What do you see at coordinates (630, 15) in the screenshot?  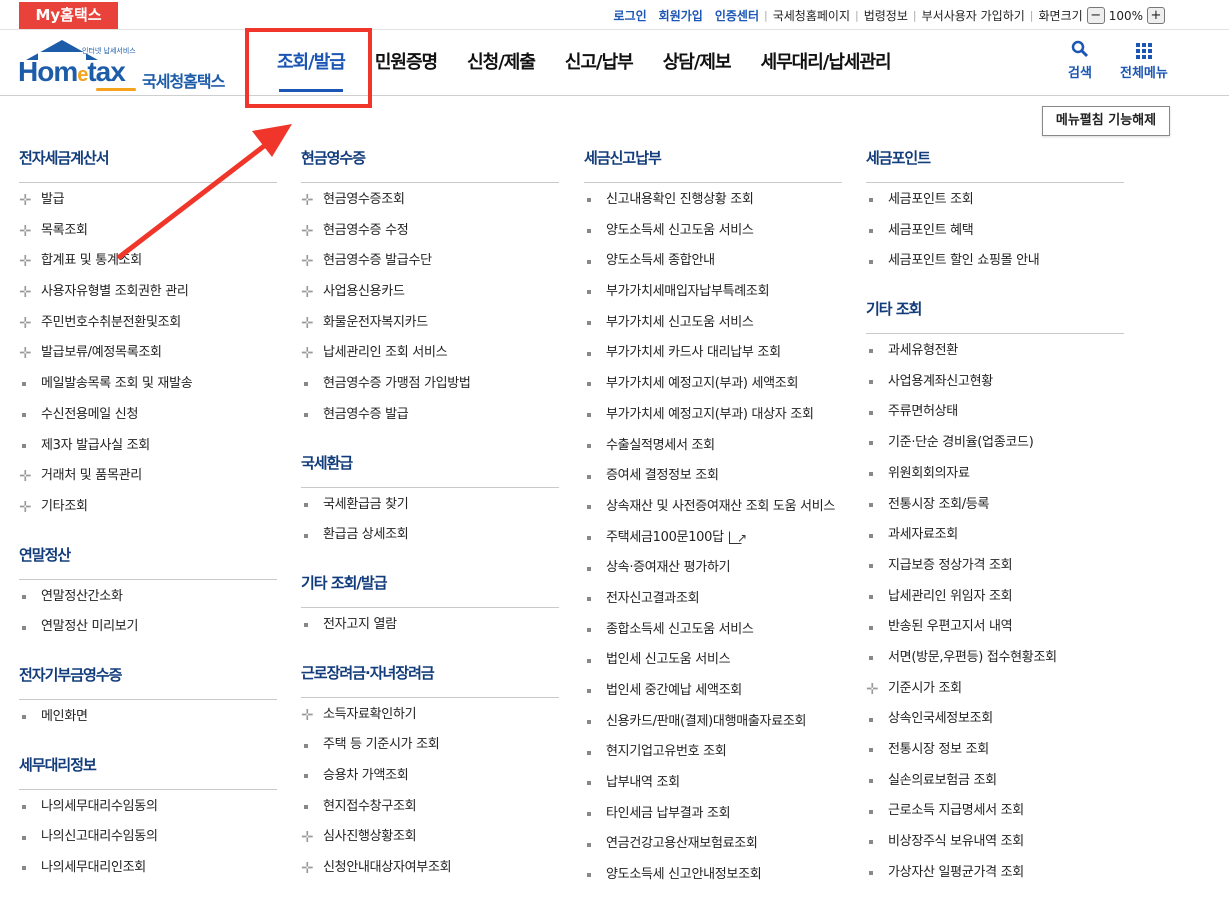 I see `login-link: 로그인` at bounding box center [630, 15].